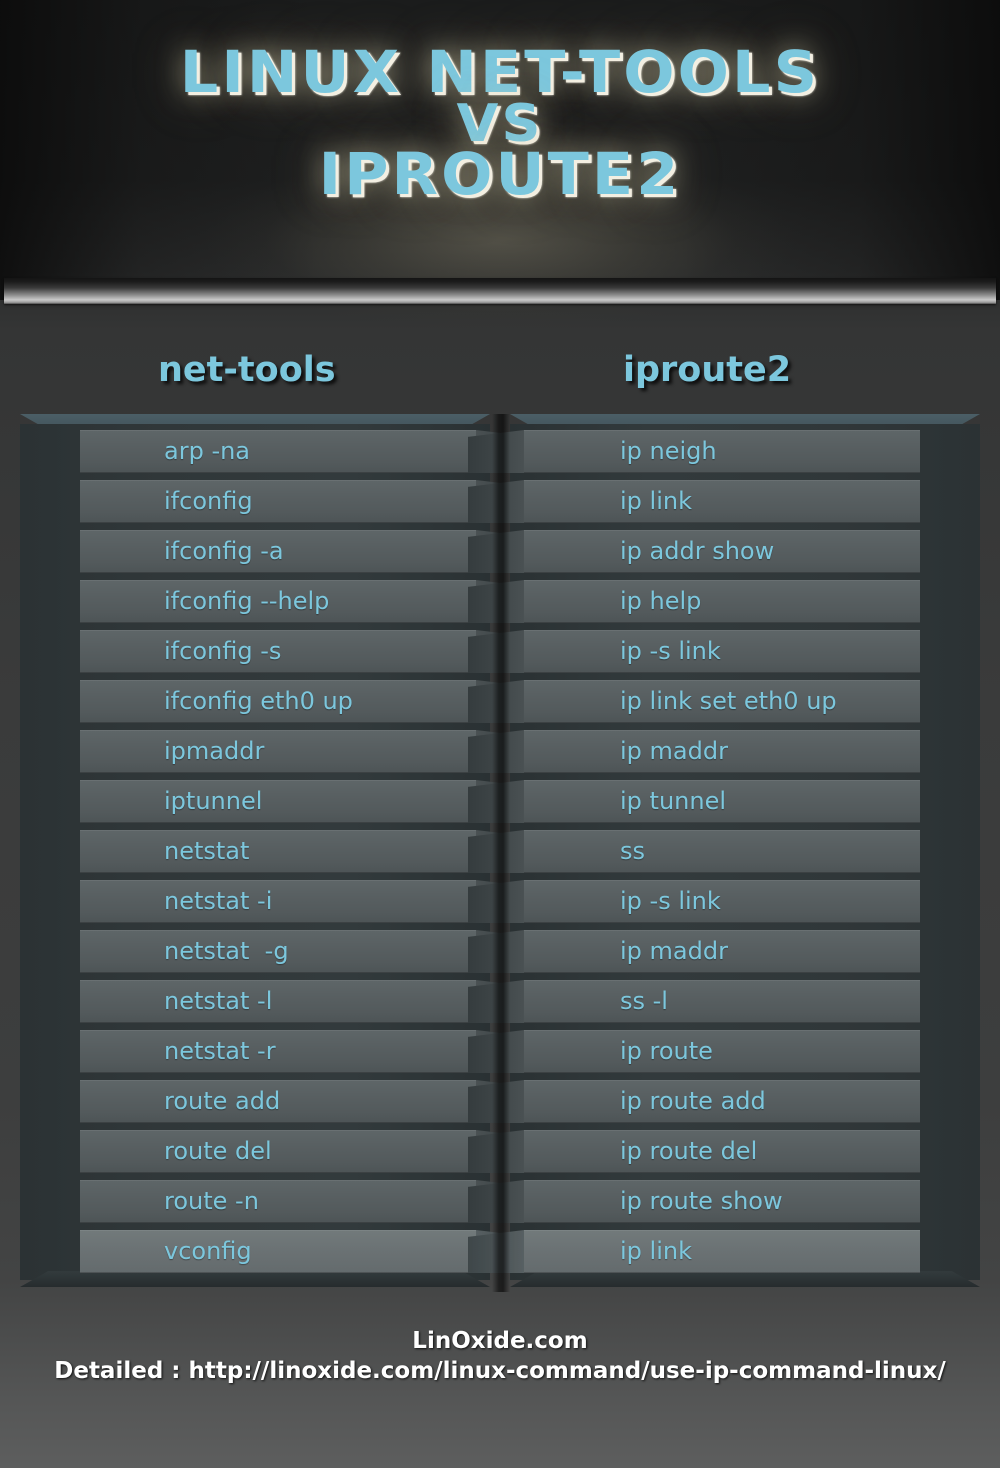  What do you see at coordinates (247, 370) in the screenshot?
I see `column-header-net-tools: net-tools` at bounding box center [247, 370].